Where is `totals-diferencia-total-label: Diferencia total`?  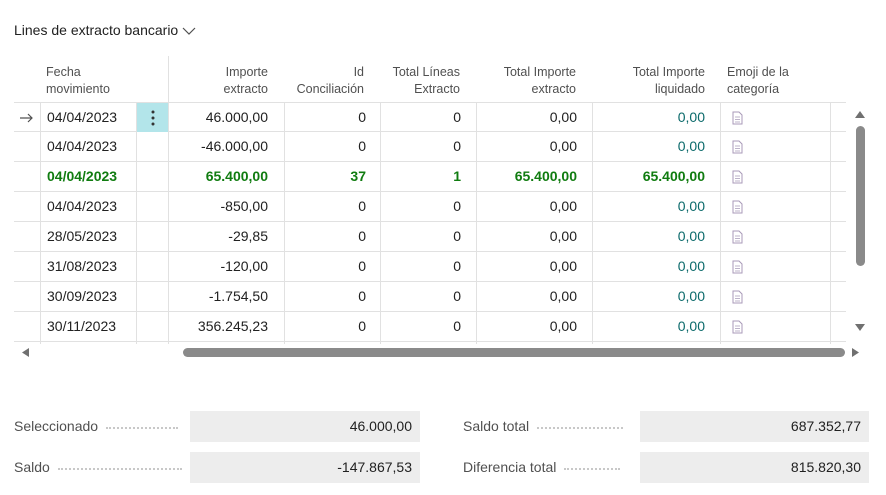
totals-diferencia-total-label: Diferencia total is located at coordinates (542, 467).